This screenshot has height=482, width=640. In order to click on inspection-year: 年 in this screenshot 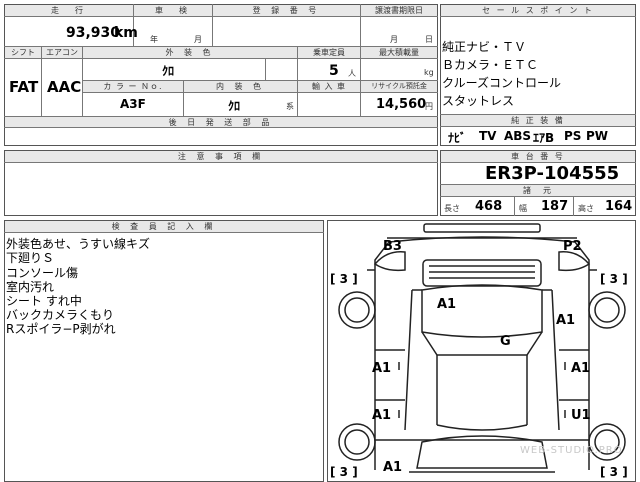, I will do `click(154, 39)`.